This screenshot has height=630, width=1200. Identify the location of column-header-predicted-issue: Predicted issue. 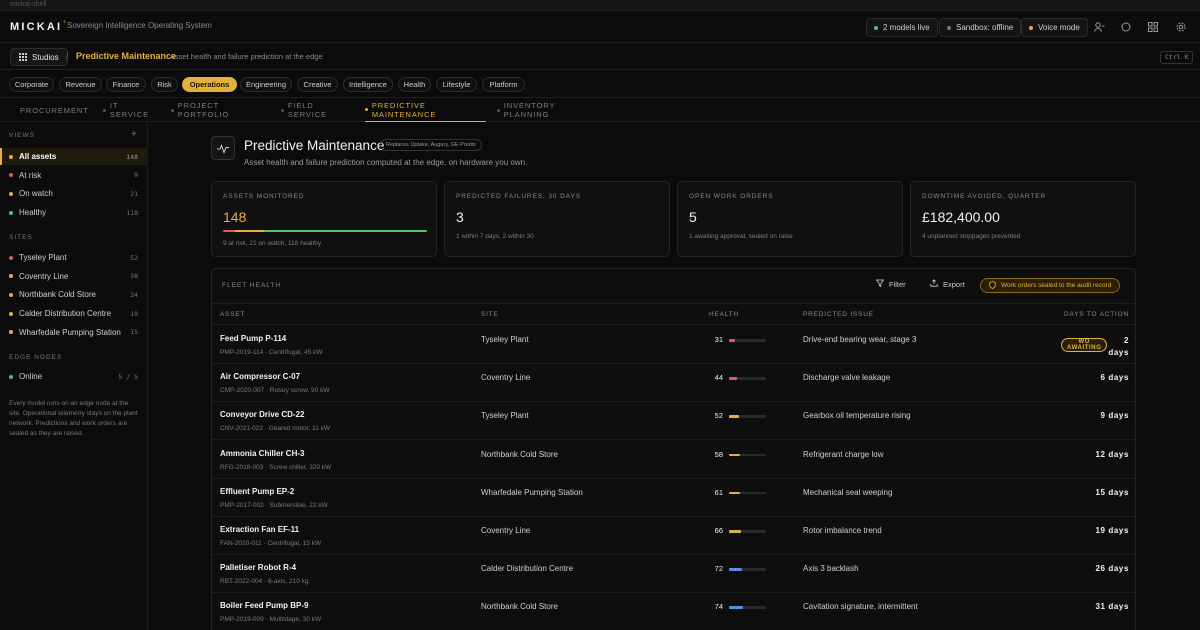
(838, 314).